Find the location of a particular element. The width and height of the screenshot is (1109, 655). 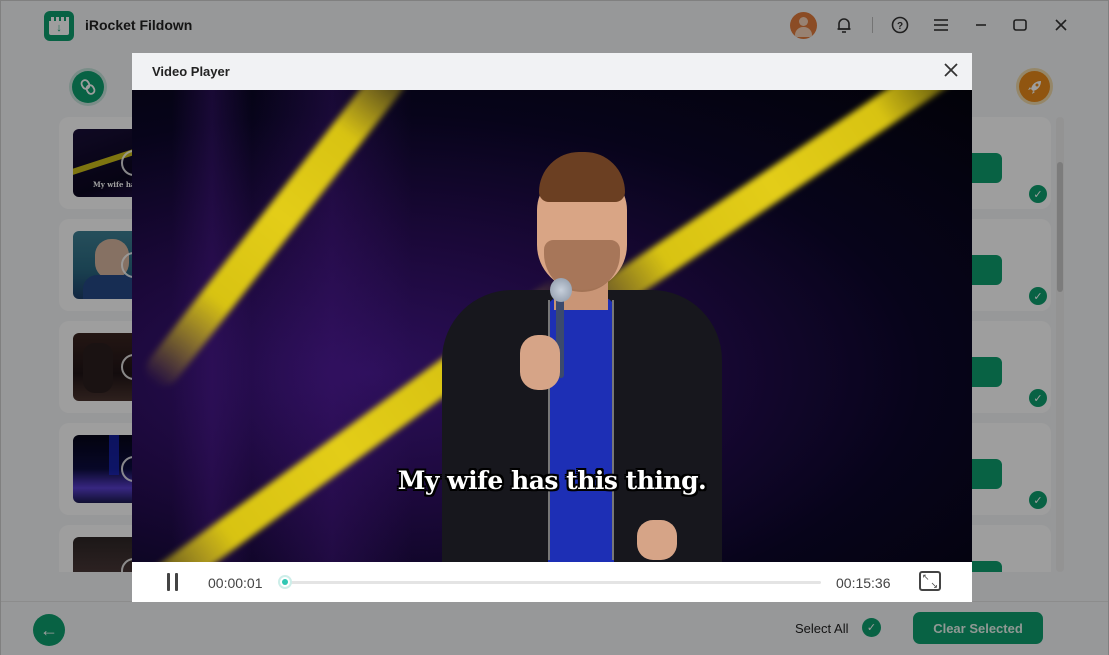

fullscreen-icon: ↖ is located at coordinates (926, 577).